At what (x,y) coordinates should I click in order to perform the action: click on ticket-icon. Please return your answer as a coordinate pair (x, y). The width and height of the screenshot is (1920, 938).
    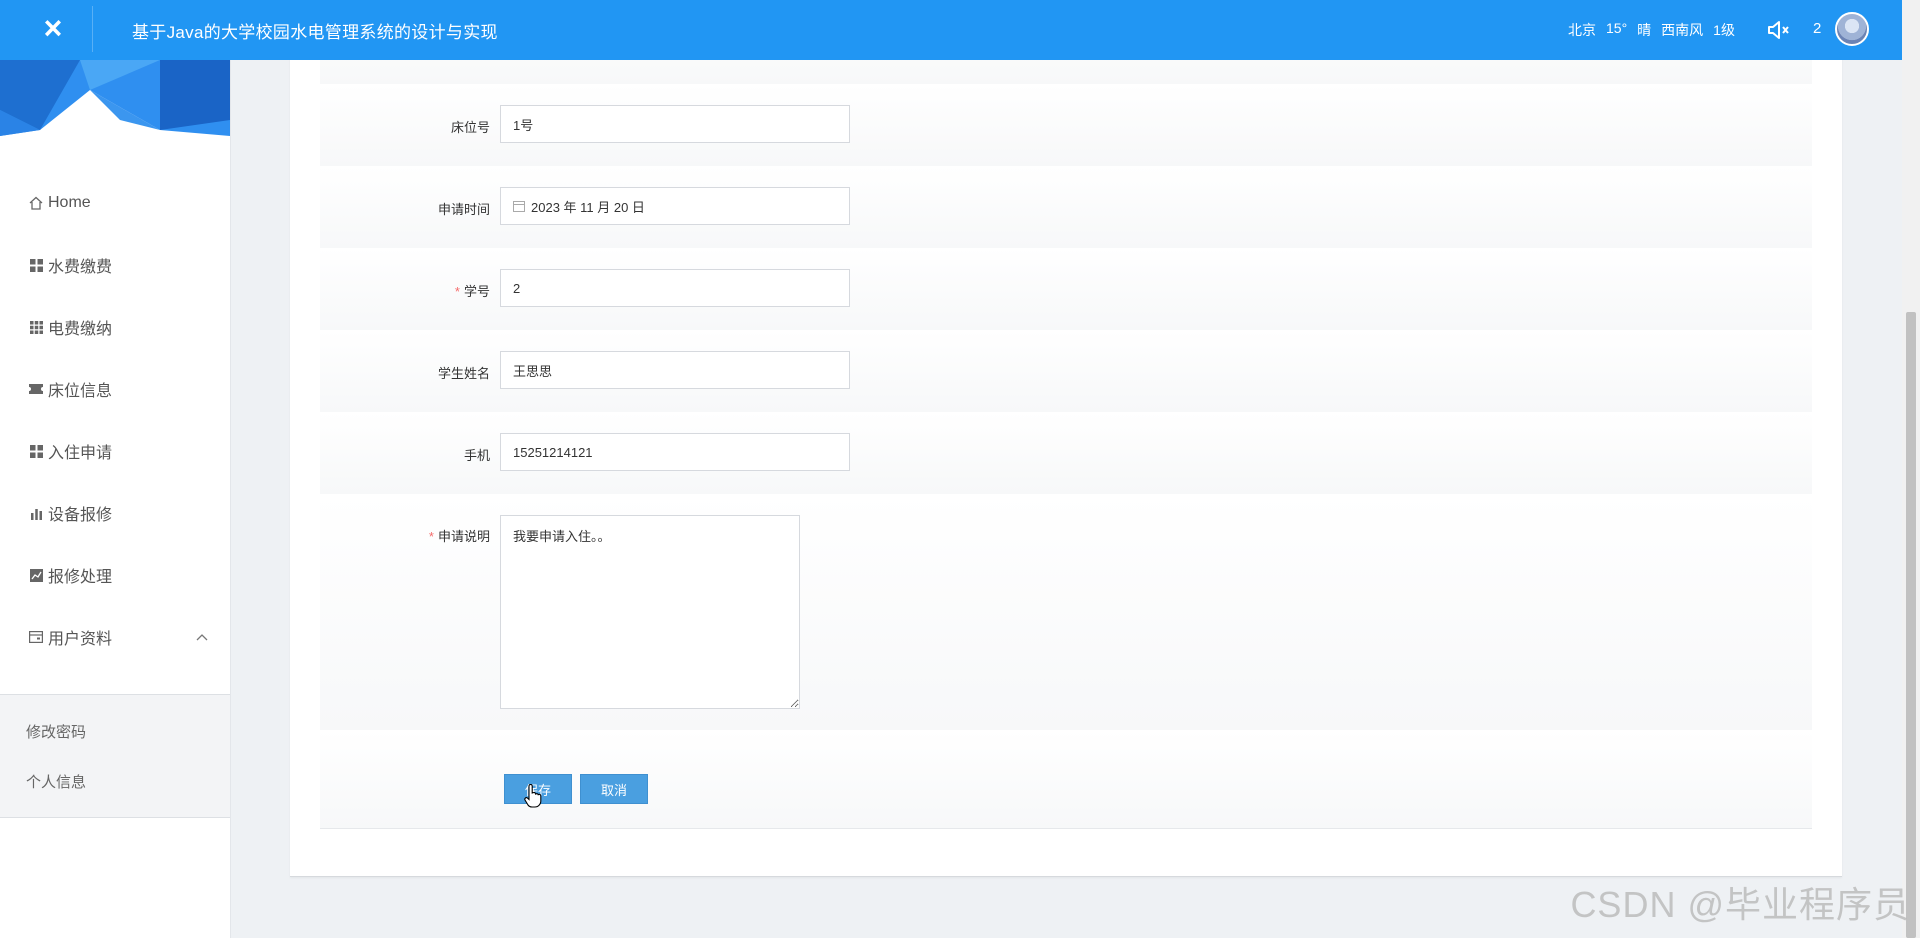
    Looking at the image, I should click on (36, 389).